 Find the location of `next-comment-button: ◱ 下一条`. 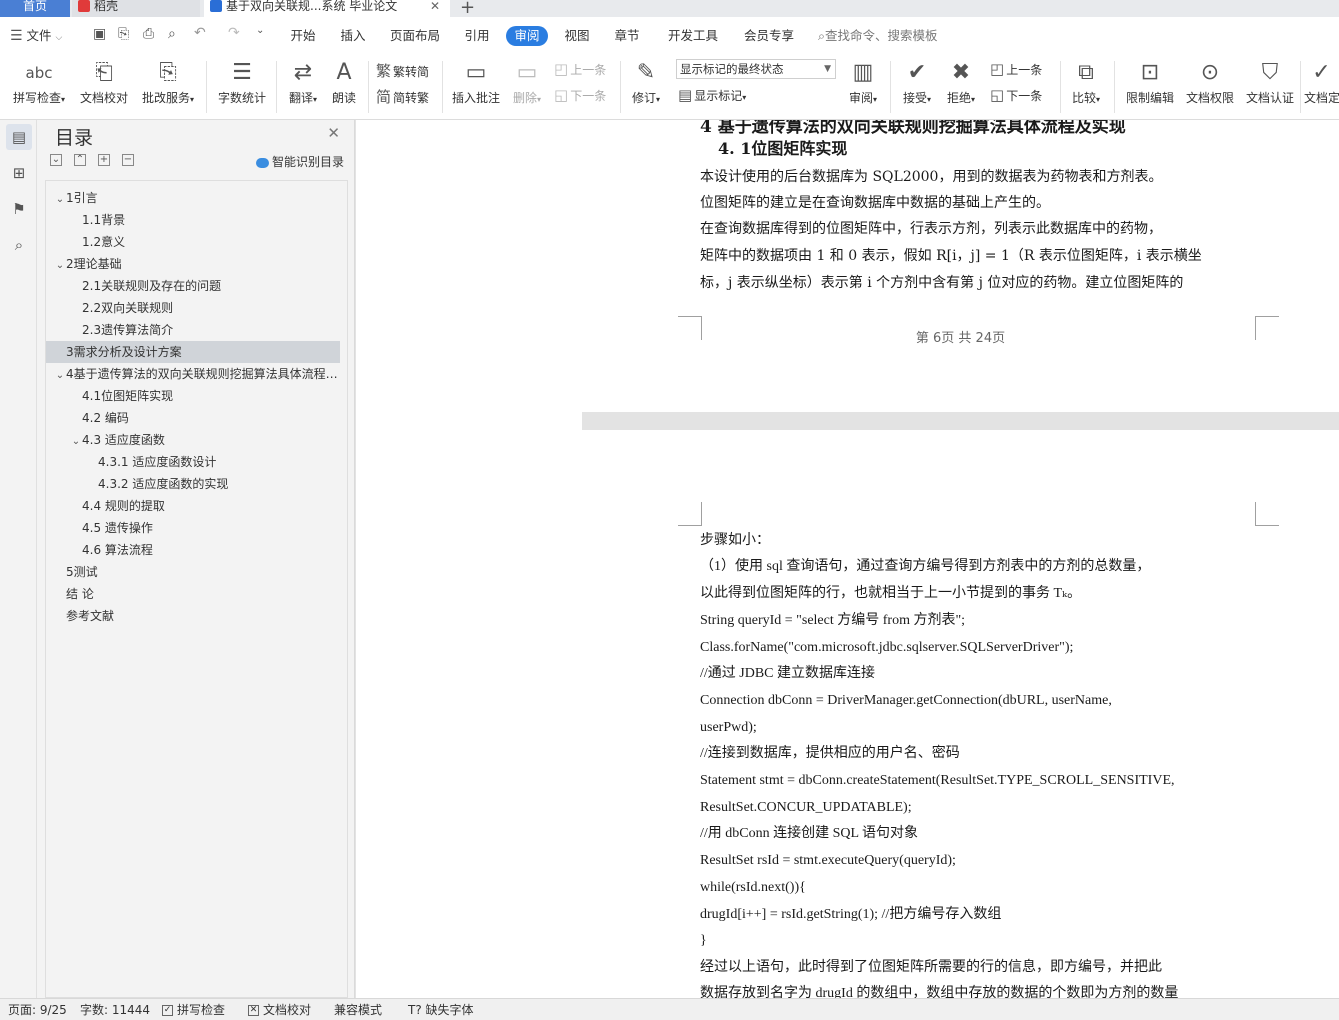

next-comment-button: ◱ 下一条 is located at coordinates (580, 95).